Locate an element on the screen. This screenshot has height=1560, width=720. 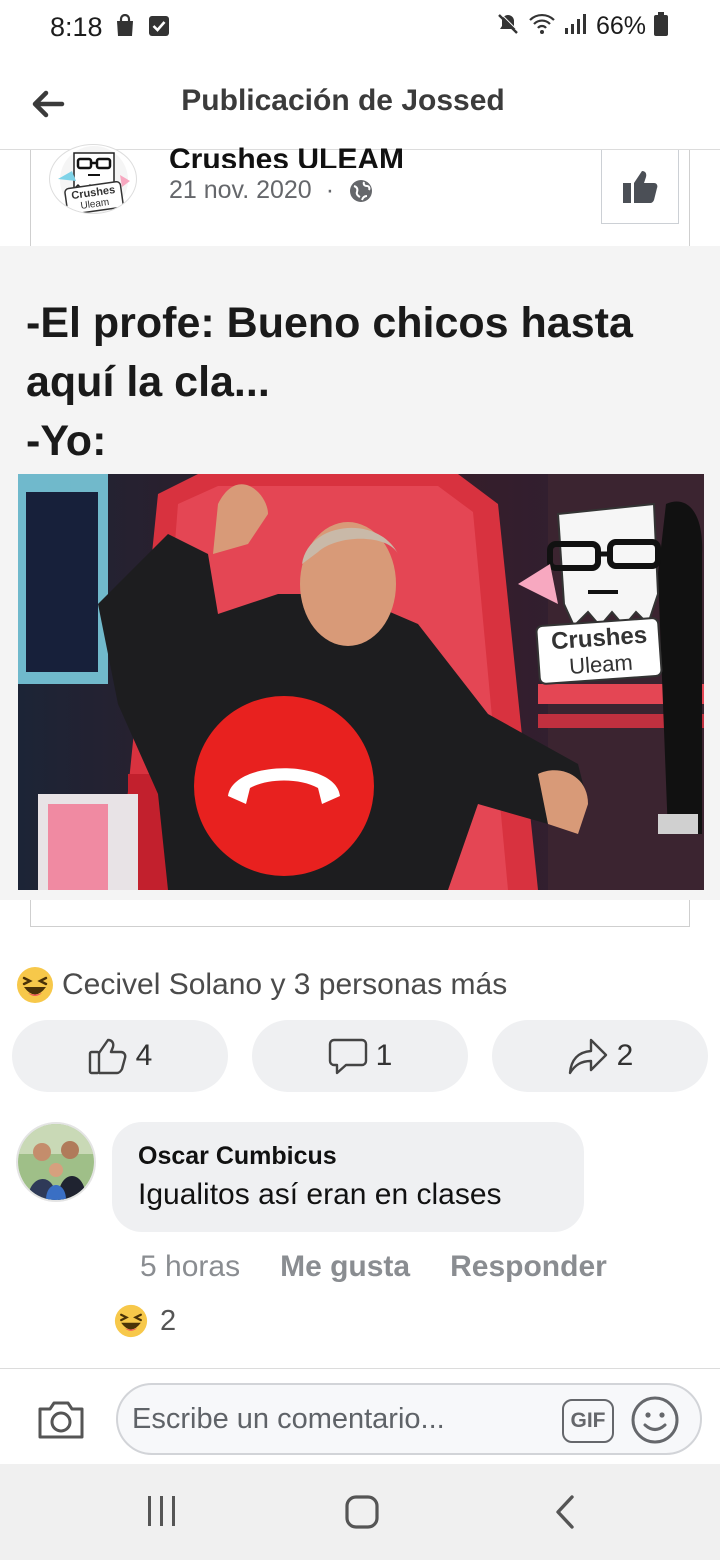
meme-line-3: -Yo: is located at coordinates (66, 441).